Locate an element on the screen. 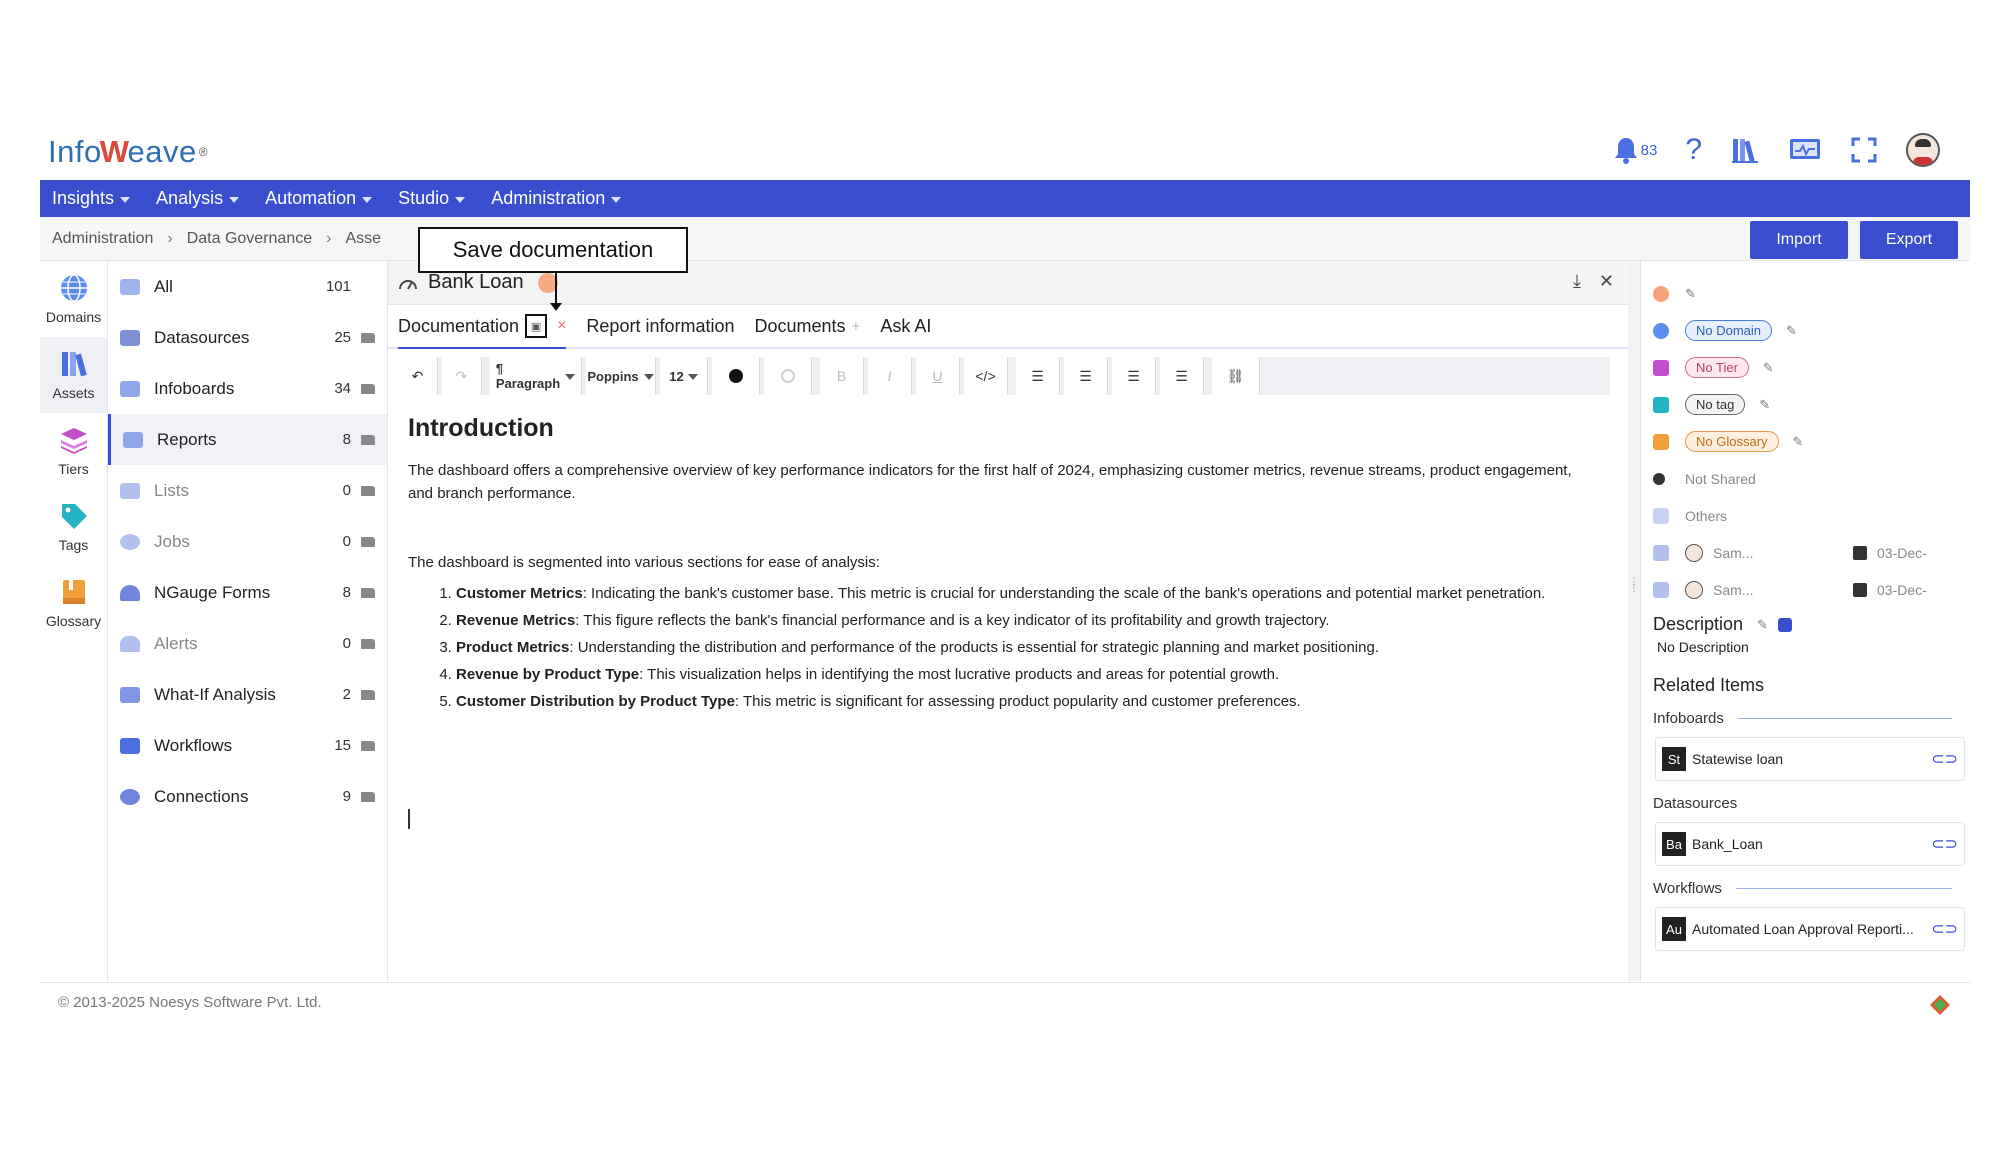 The image size is (2000, 1160). logo-mark: W is located at coordinates (114, 151).